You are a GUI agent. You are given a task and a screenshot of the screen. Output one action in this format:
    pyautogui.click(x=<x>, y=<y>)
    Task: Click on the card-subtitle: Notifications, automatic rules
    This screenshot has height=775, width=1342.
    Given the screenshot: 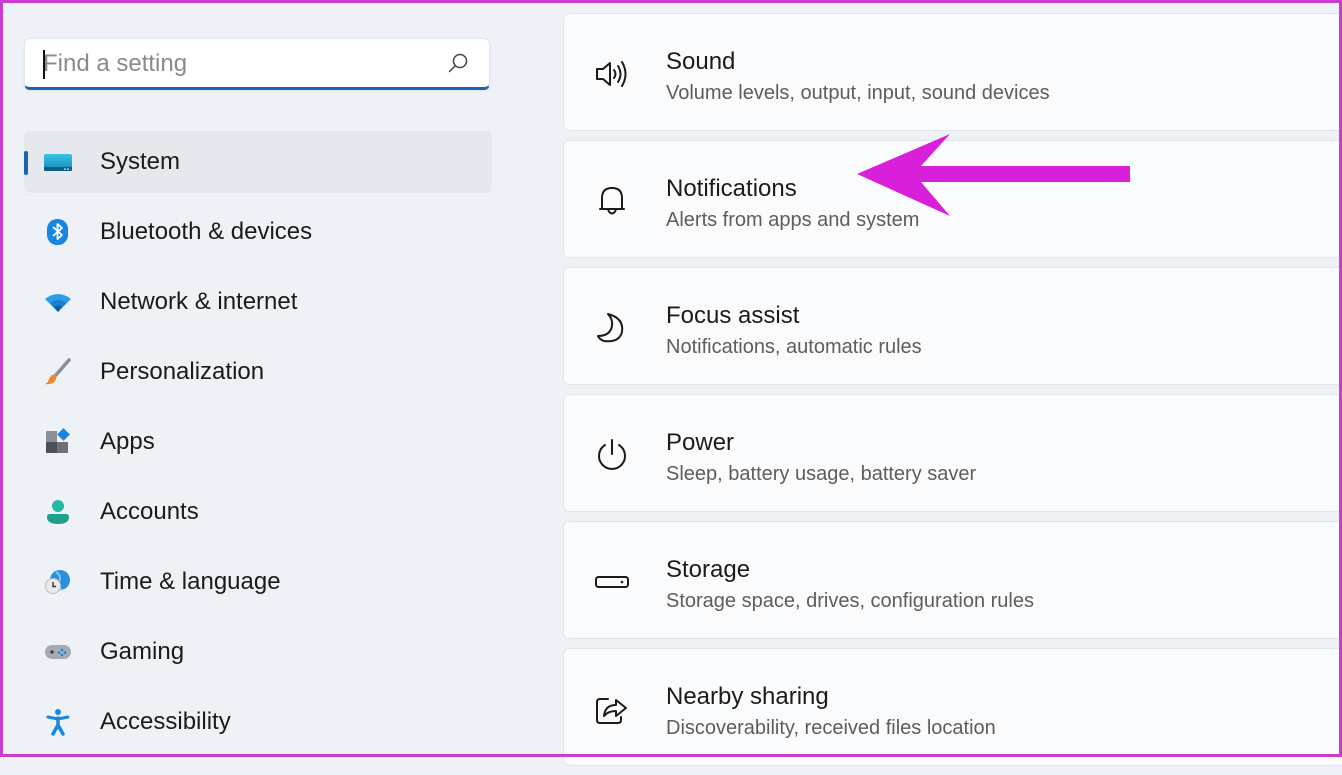 What is the action you would take?
    pyautogui.click(x=794, y=347)
    